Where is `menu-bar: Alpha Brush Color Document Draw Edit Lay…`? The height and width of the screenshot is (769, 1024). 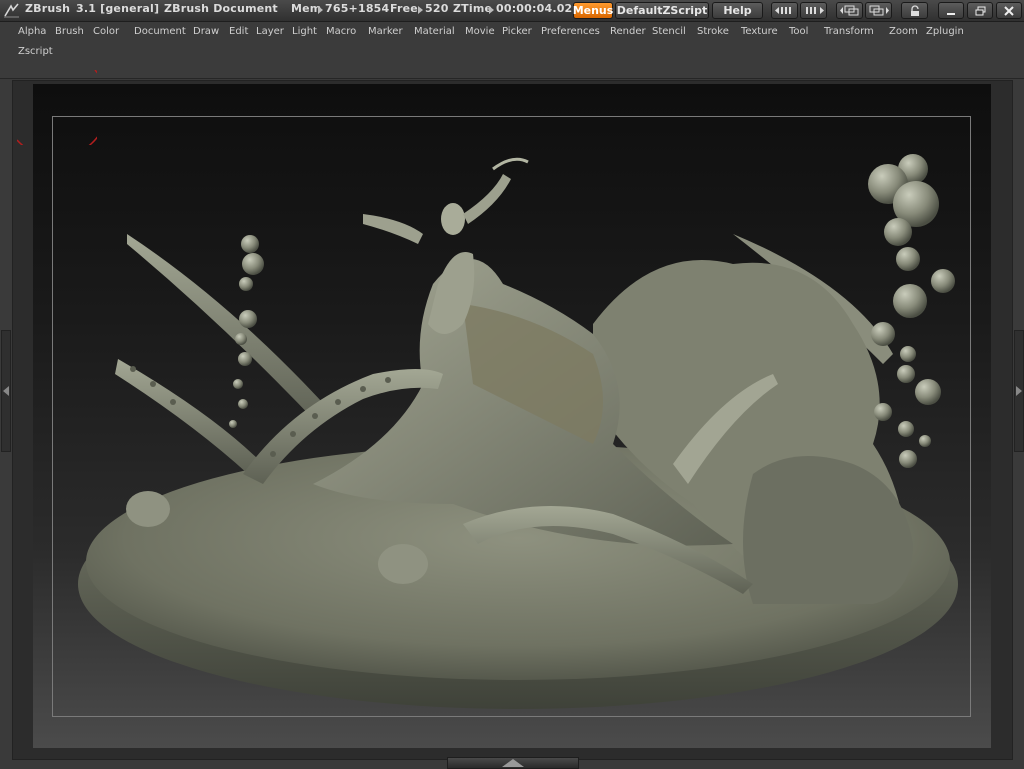
menu-bar: Alpha Brush Color Document Draw Edit Lay… is located at coordinates (512, 50).